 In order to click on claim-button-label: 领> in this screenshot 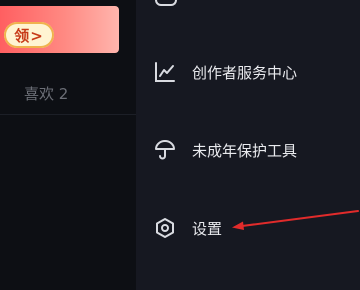, I will do `click(29, 35)`.